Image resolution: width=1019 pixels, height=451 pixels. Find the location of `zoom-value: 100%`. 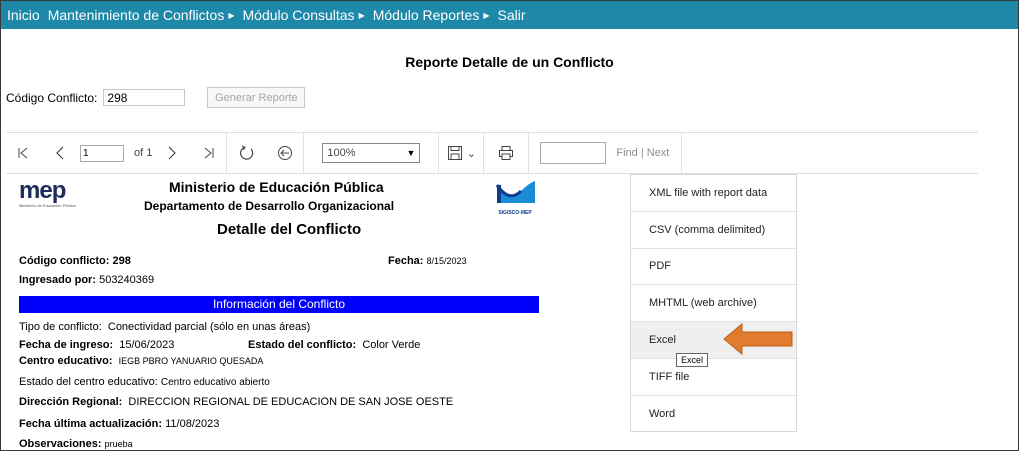

zoom-value: 100% is located at coordinates (341, 153).